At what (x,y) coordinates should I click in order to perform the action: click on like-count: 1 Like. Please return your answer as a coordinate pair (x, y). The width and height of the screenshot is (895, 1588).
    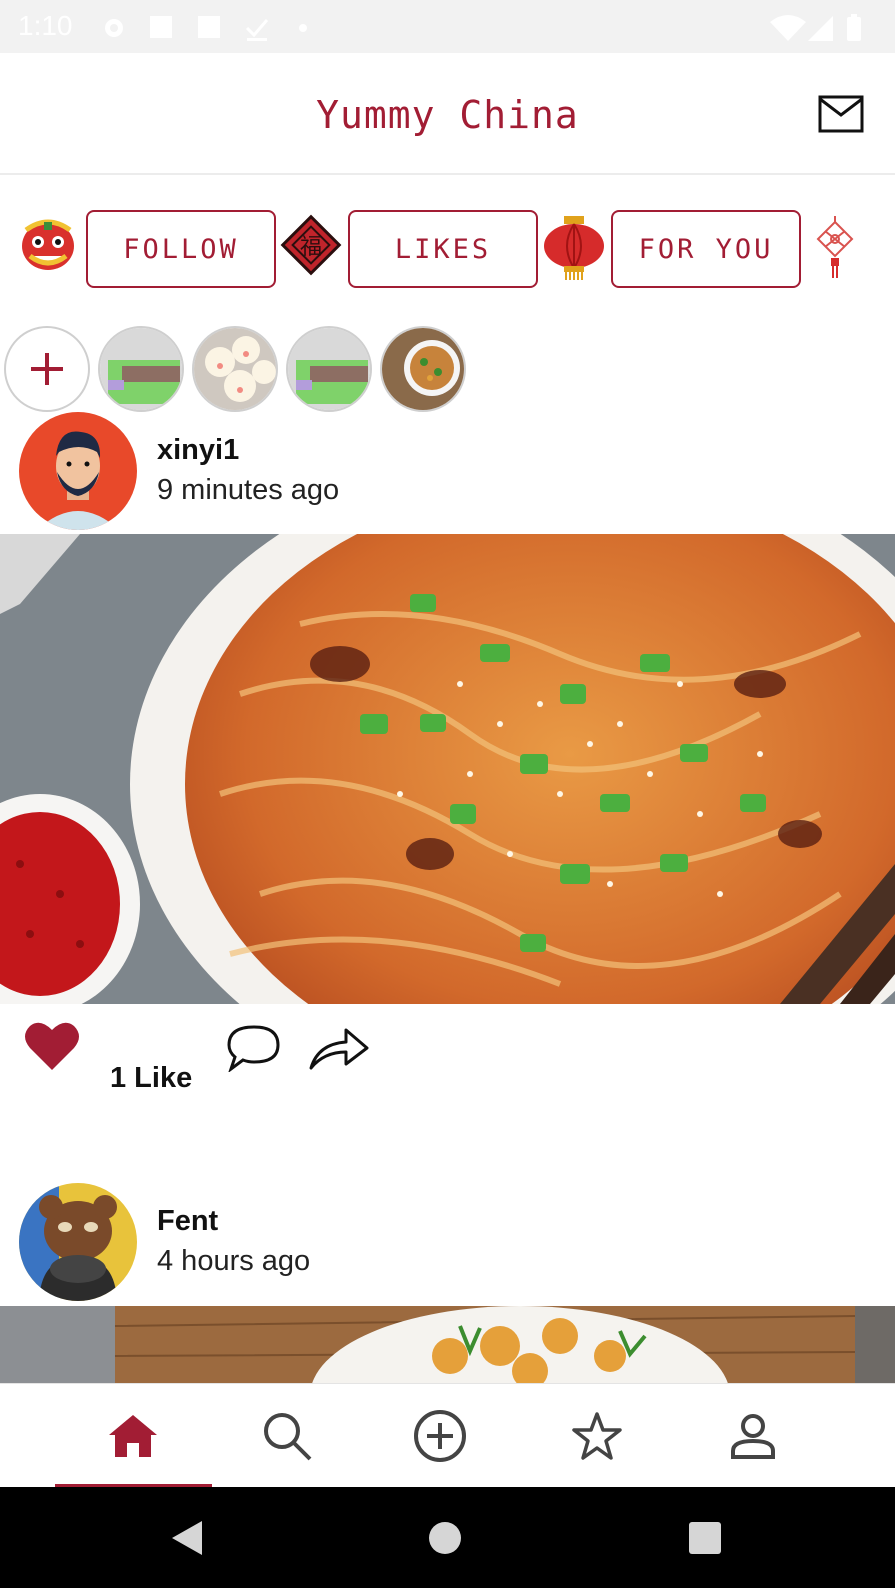
    Looking at the image, I should click on (151, 1078).